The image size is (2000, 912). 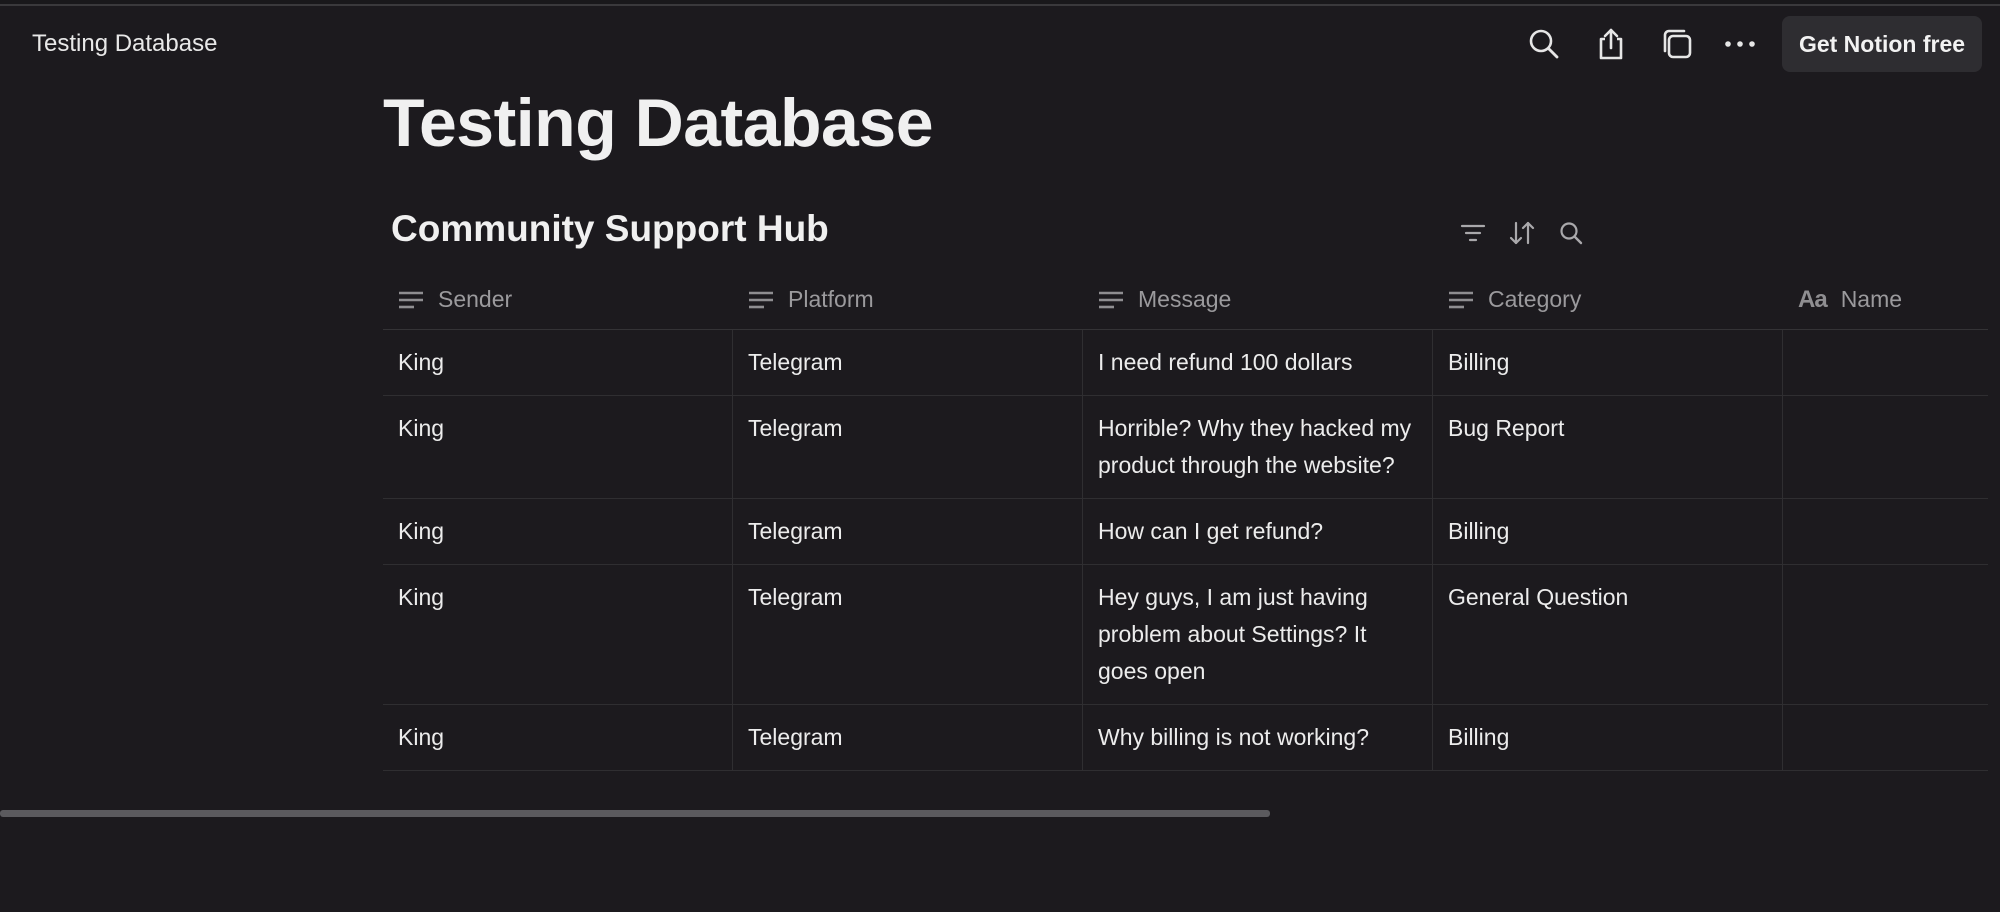 I want to click on database-search-icon, so click(x=1571, y=233).